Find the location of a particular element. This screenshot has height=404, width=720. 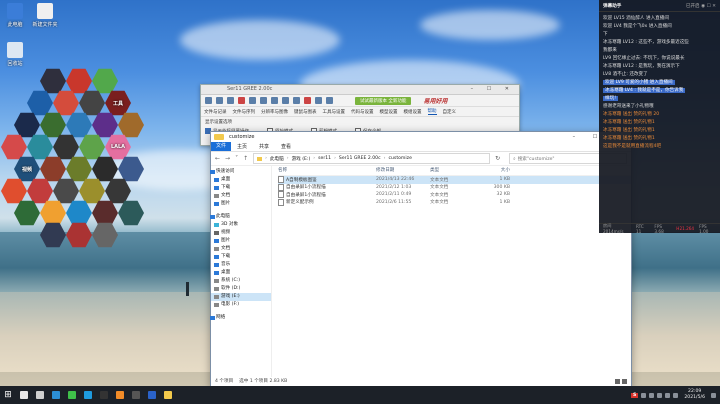

app-menu-item: 文件与记录 is located at coordinates (215, 112).